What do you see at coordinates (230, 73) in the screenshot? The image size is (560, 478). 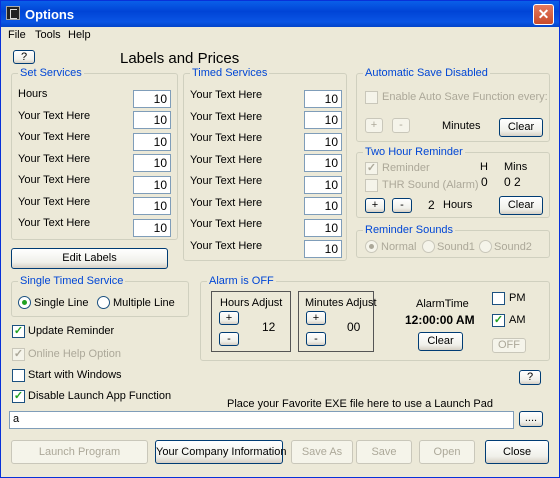 I see `timed-services-title: Timed Services` at bounding box center [230, 73].